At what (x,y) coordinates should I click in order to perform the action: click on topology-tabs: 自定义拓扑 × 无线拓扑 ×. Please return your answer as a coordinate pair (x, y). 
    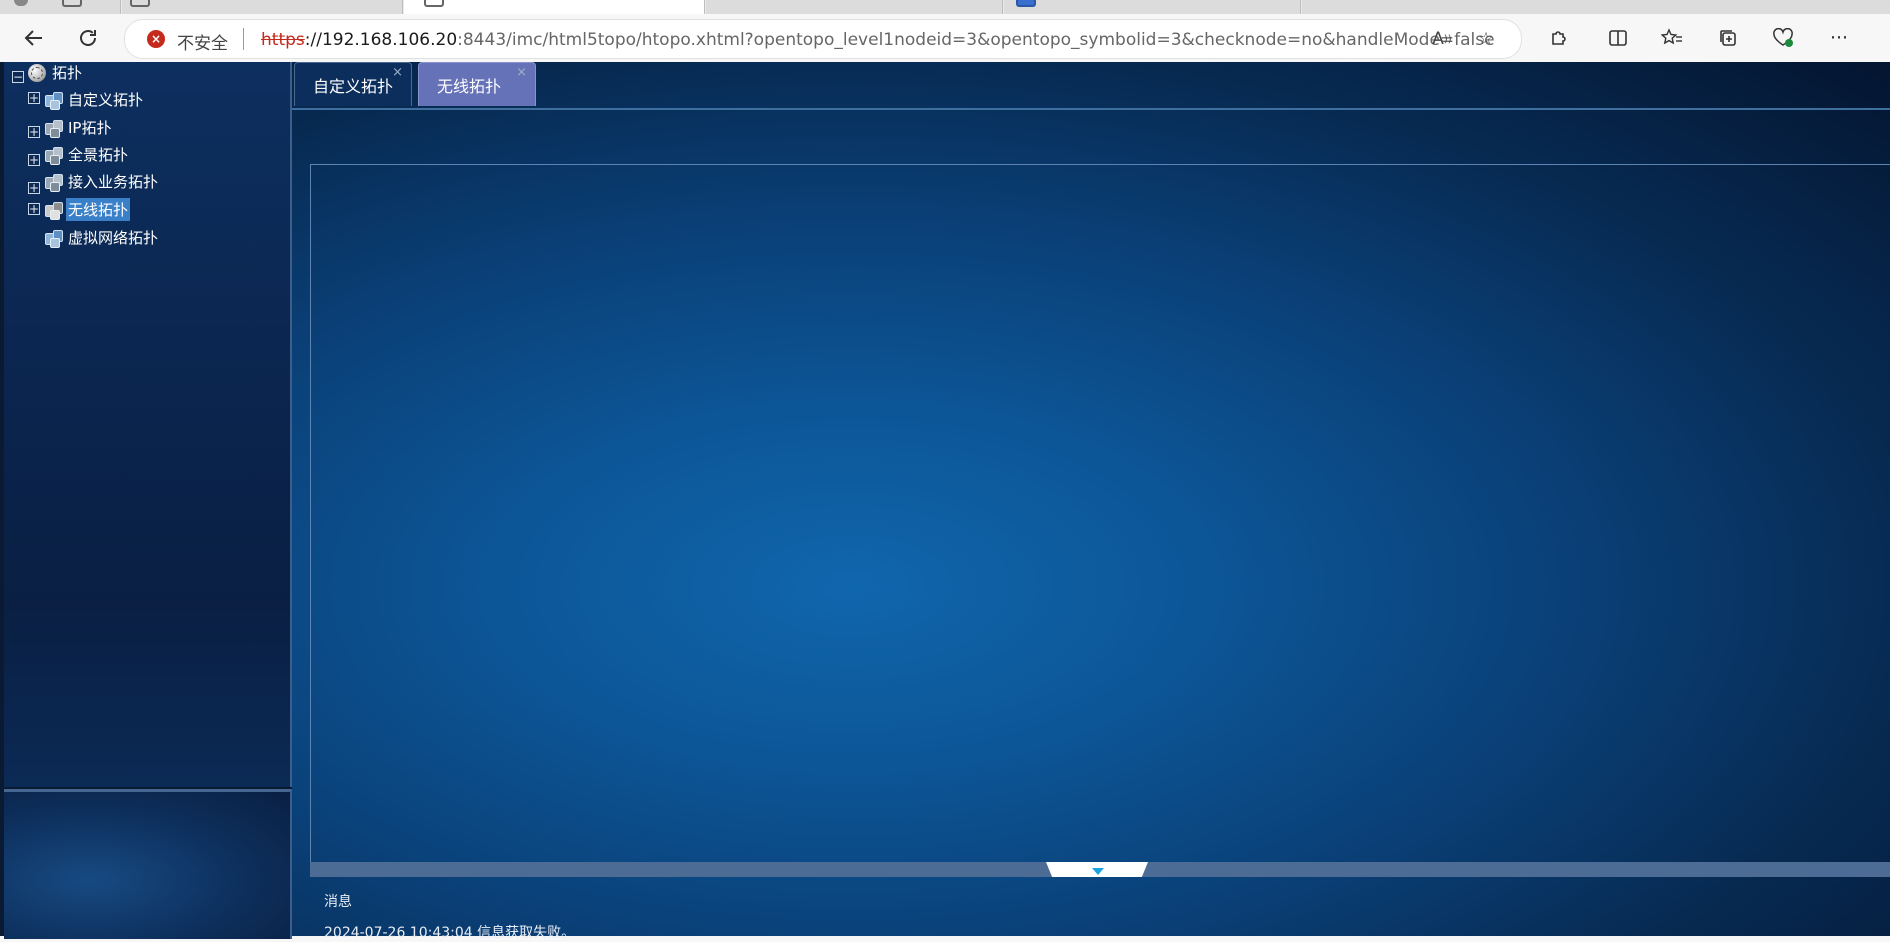
    Looking at the image, I should click on (1091, 86).